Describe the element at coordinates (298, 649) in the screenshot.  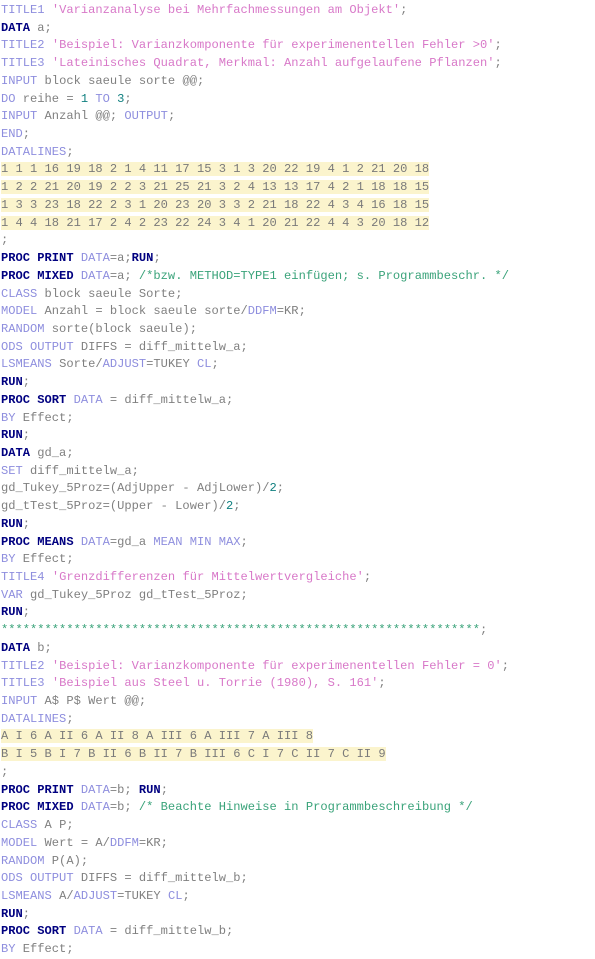
I see `code-line: DATA b;` at that location.